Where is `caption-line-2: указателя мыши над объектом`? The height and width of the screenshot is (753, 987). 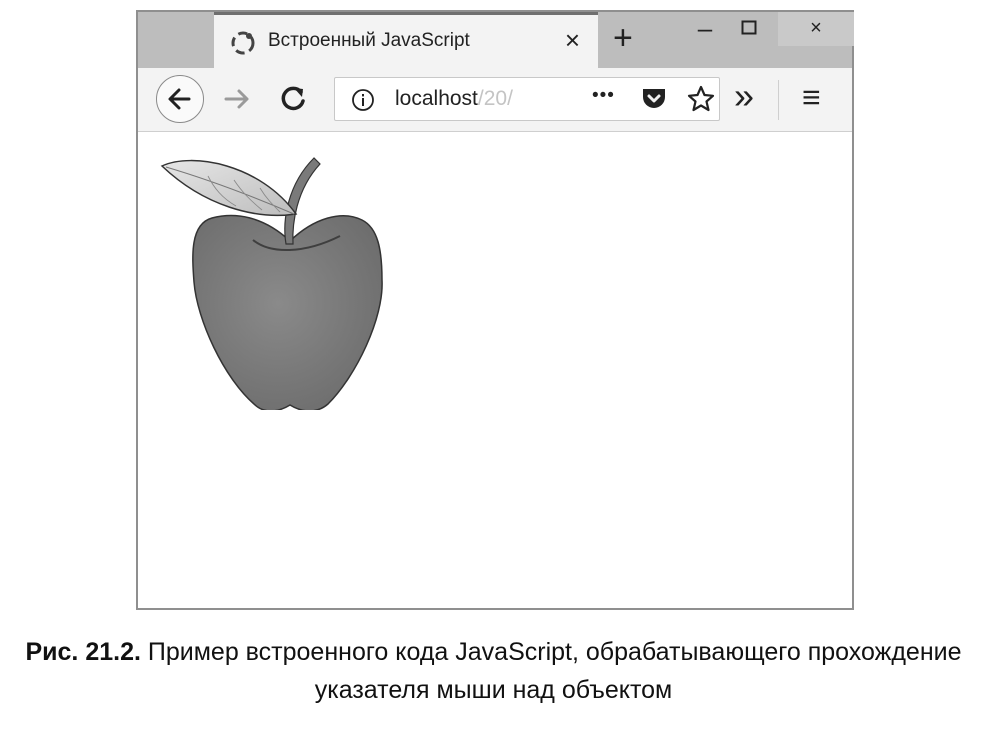 caption-line-2: указателя мыши над объектом is located at coordinates (493, 690).